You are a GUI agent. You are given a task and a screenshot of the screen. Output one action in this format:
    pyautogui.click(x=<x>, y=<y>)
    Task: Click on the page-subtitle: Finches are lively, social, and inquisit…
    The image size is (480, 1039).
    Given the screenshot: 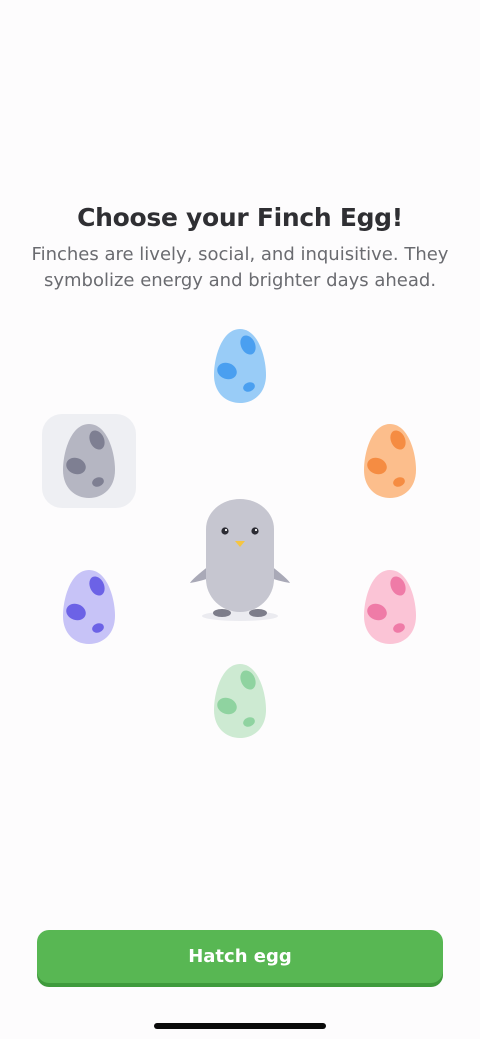 What is the action you would take?
    pyautogui.click(x=240, y=267)
    